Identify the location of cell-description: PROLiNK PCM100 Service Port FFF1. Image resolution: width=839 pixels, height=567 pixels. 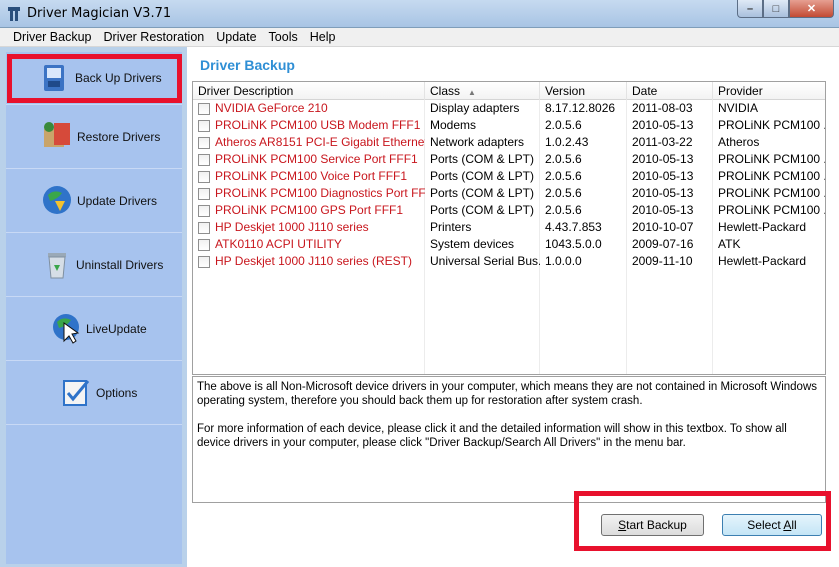
(316, 159).